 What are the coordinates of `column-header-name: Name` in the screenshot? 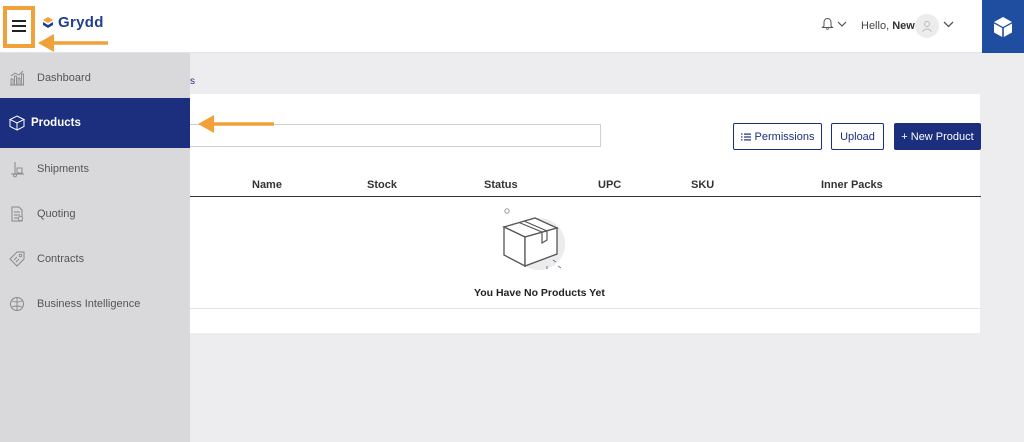 It's located at (267, 185).